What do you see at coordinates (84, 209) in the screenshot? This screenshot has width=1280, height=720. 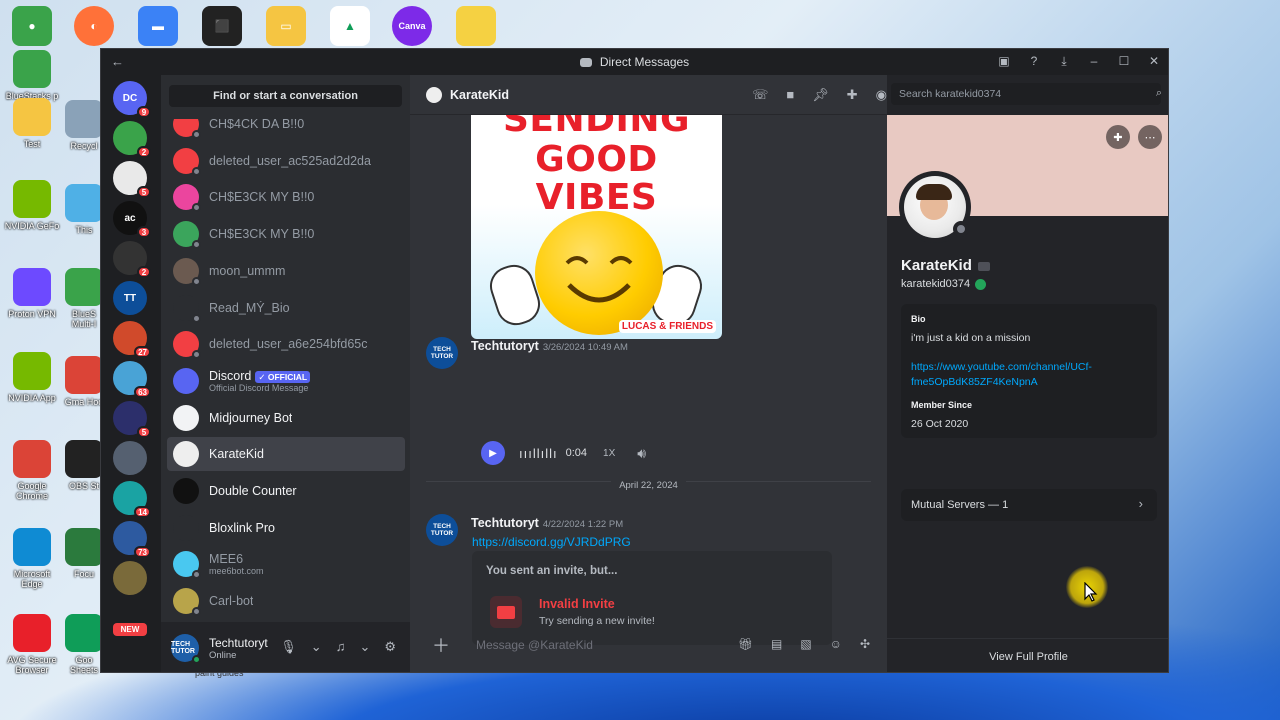 I see `desktop-icon: This` at bounding box center [84, 209].